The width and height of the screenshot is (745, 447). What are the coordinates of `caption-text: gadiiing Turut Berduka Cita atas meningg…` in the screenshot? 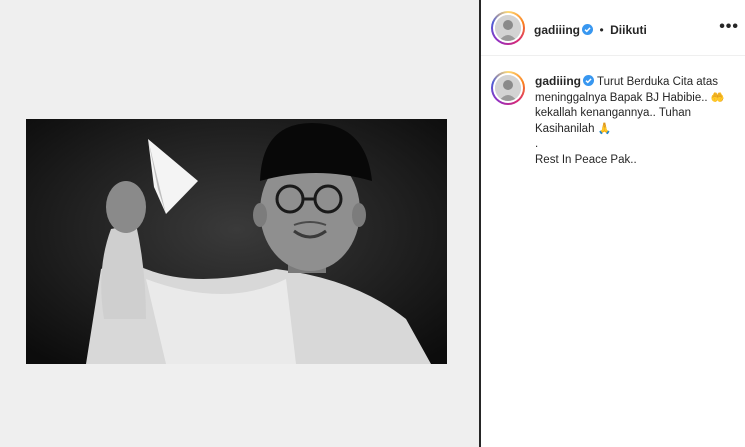 It's located at (633, 121).